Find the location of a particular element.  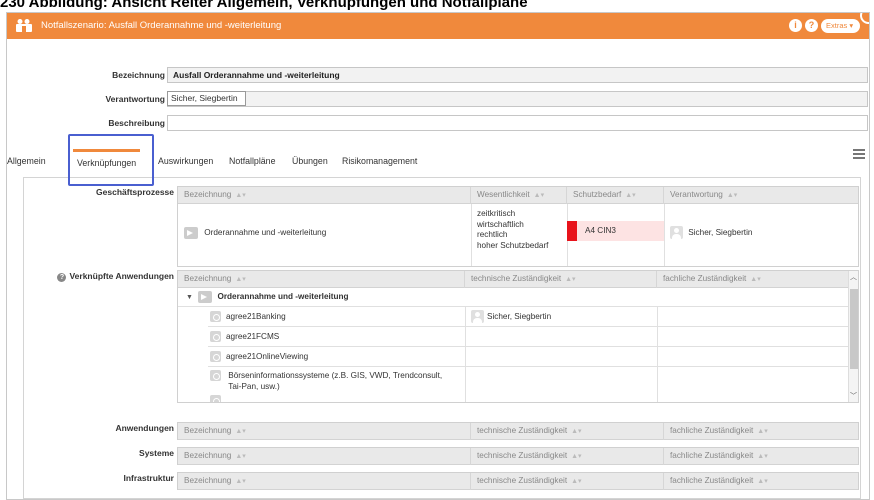

column-header: Wesentlichkeit ▲▾ is located at coordinates (519, 195).